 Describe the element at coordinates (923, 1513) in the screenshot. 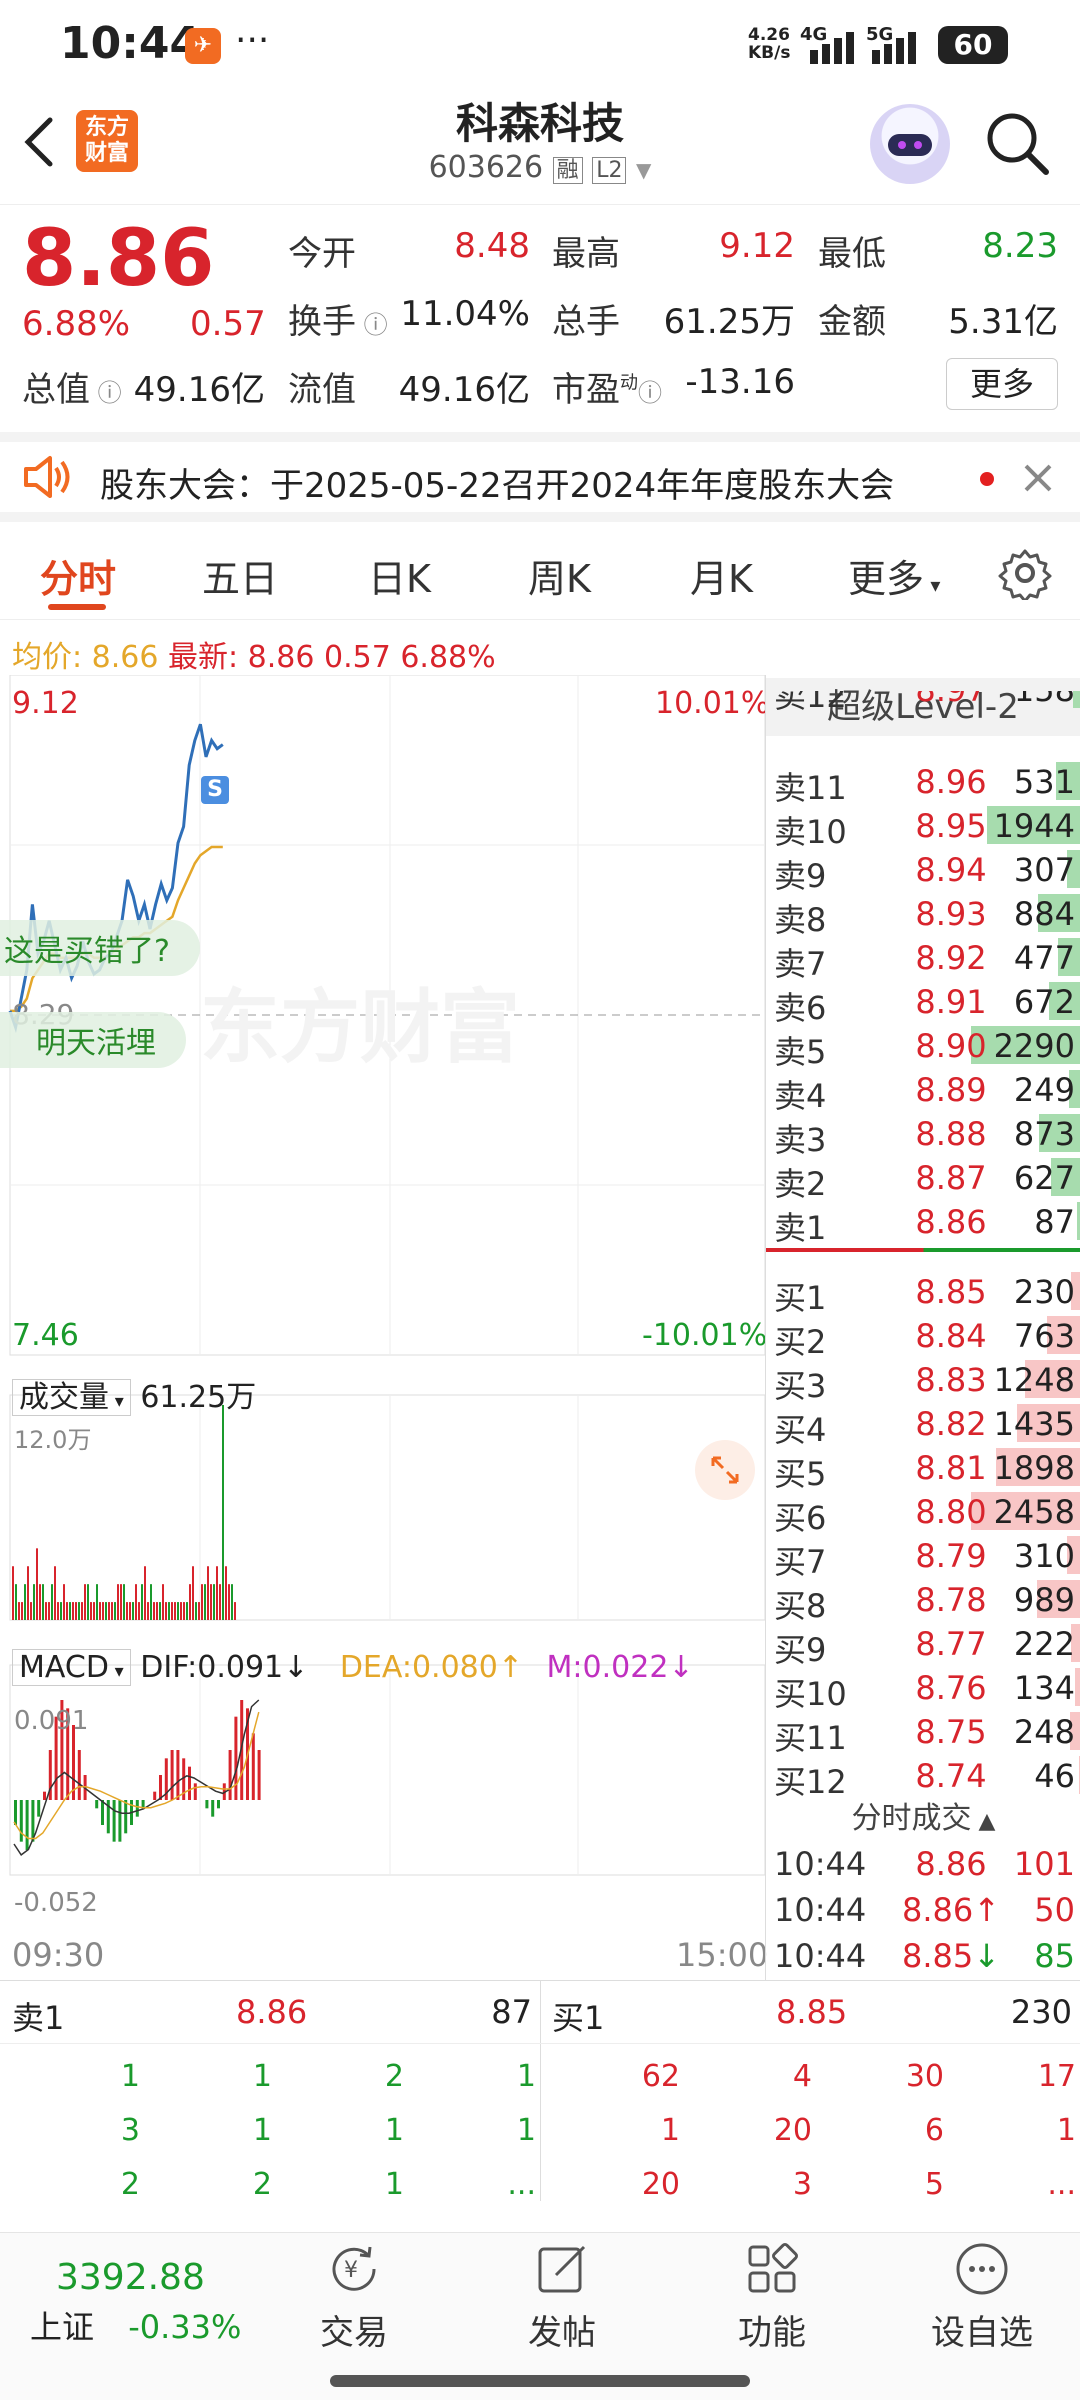

I see `buy-row: 买6 8.80 2458` at that location.